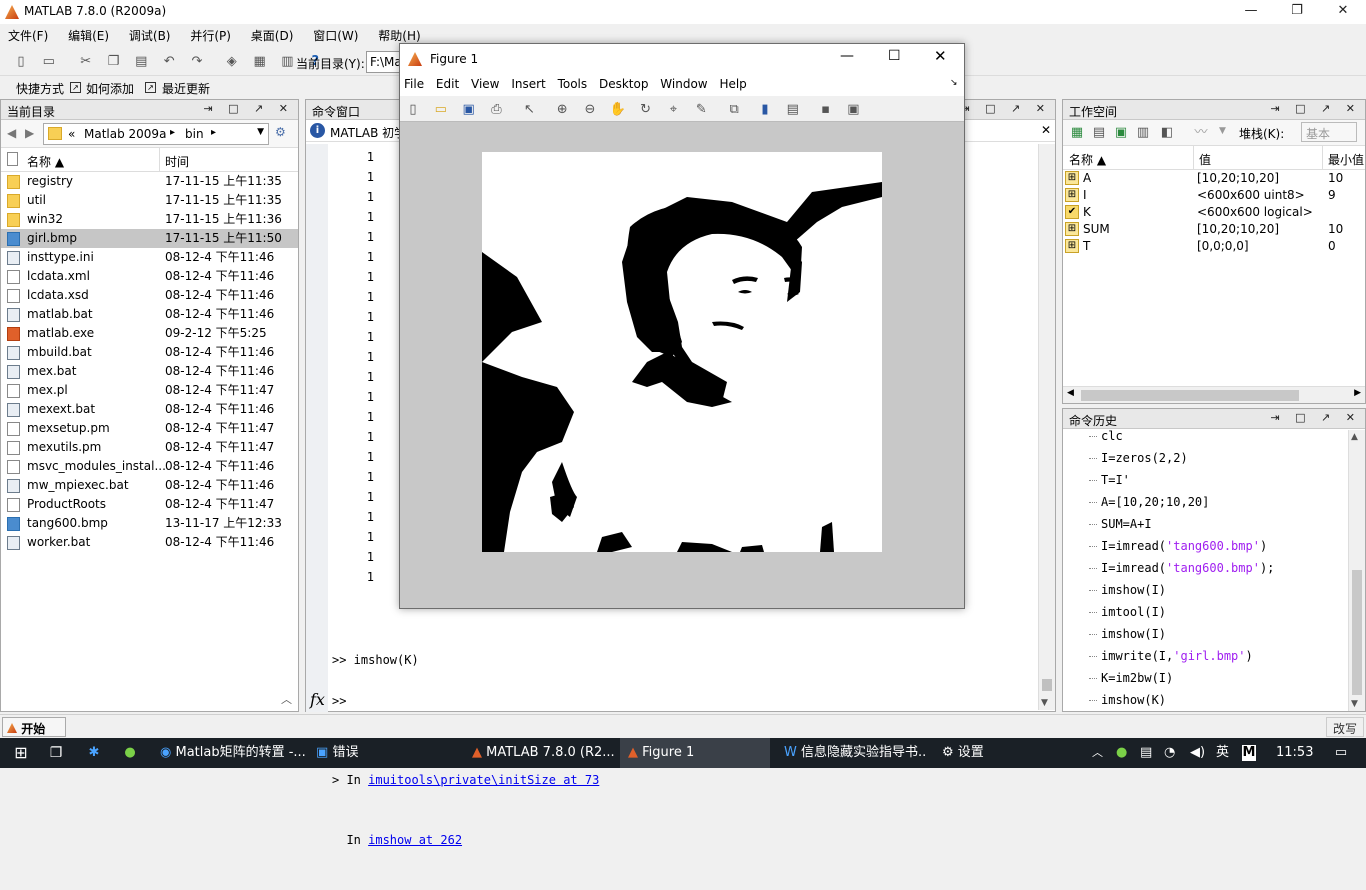  What do you see at coordinates (11, 133) in the screenshot?
I see `back-icon: ◀` at bounding box center [11, 133].